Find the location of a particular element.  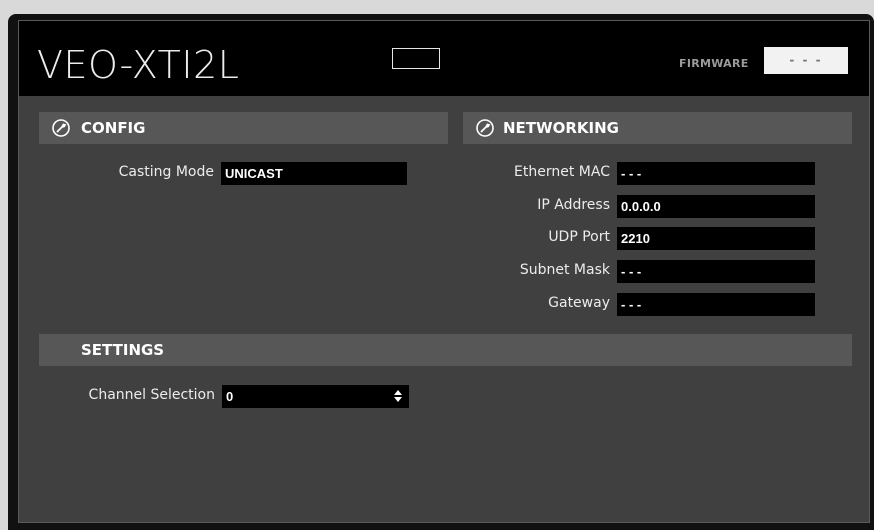

channel-selection-label: Channel Selection is located at coordinates (151, 395).